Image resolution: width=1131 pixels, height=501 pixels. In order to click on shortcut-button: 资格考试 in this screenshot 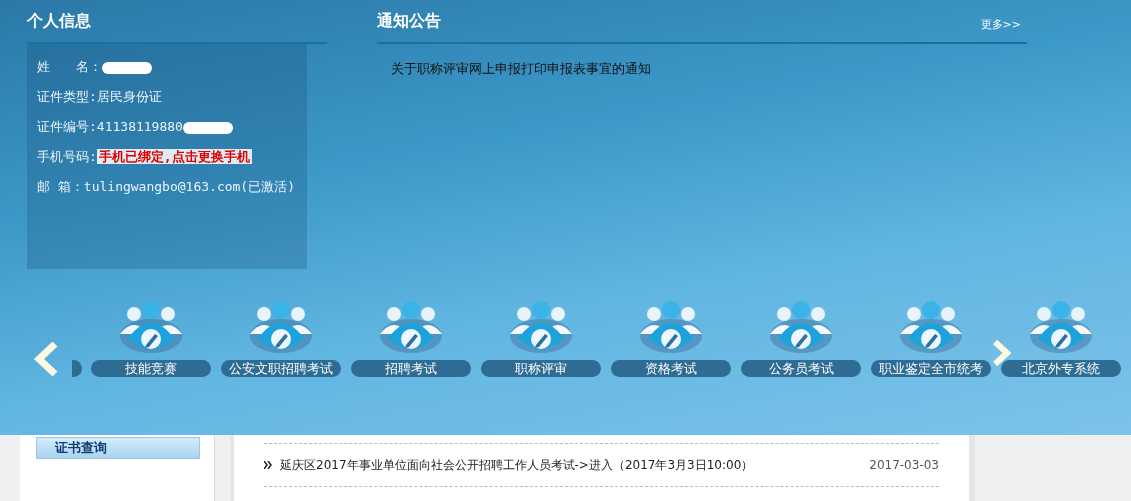, I will do `click(671, 368)`.